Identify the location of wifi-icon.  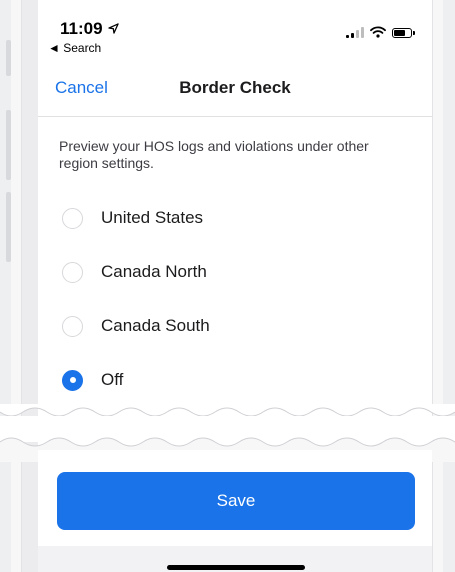
(378, 32).